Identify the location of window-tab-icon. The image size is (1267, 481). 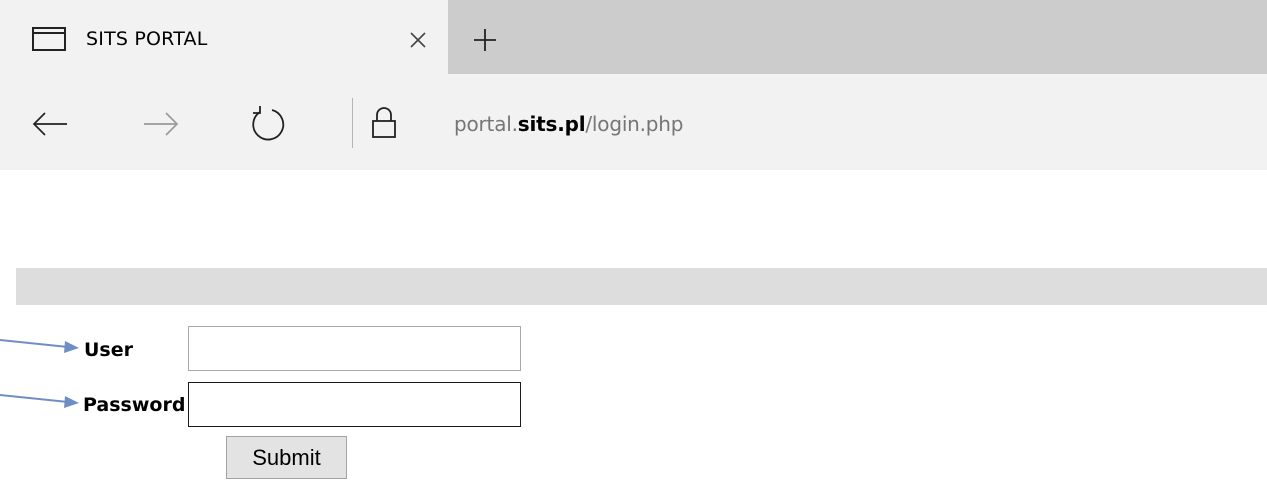
(49, 39).